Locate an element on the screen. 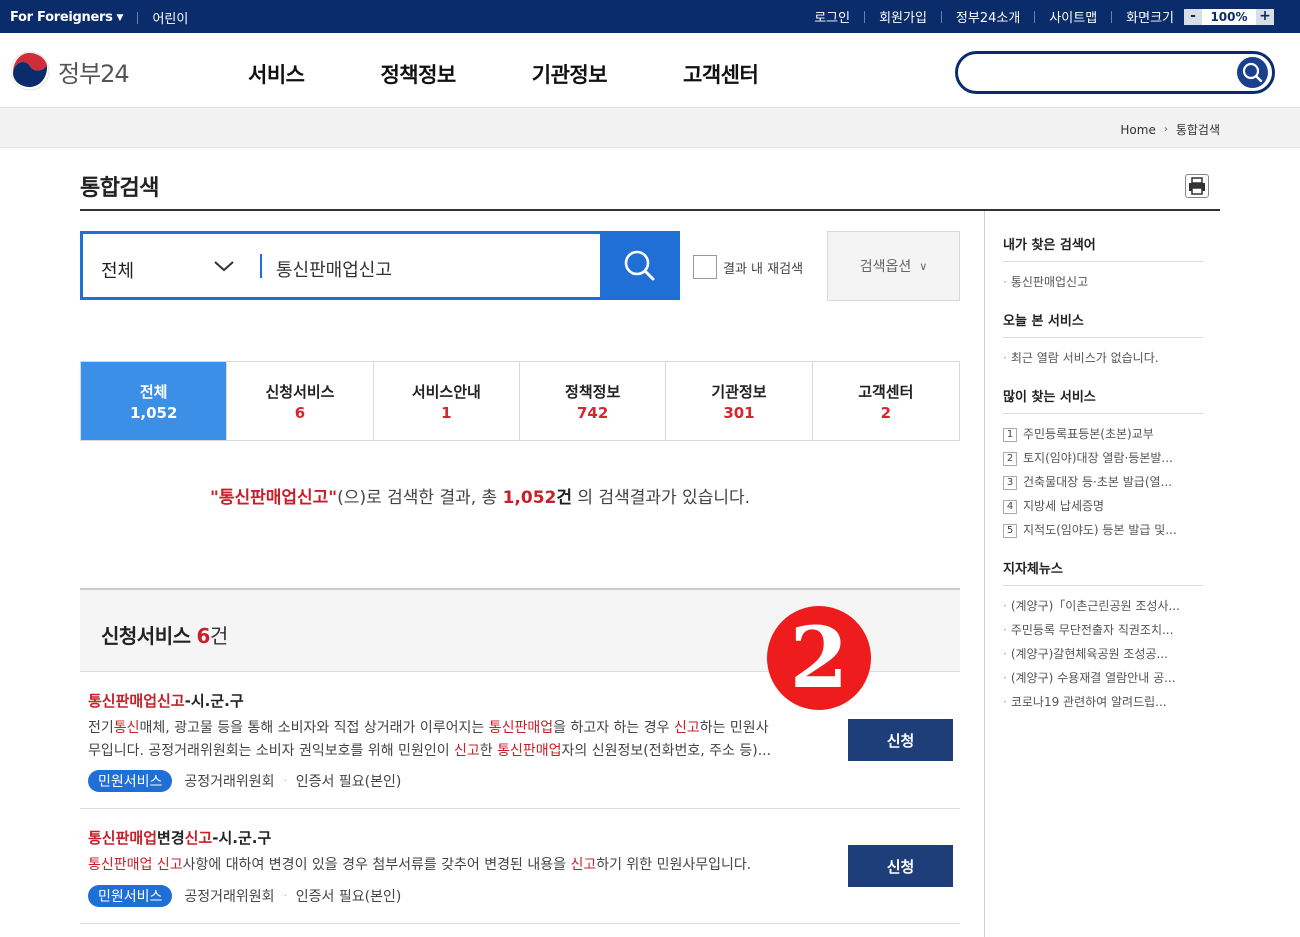  result-title: 통신판매업변경신고-시.군.구 is located at coordinates (179, 837).